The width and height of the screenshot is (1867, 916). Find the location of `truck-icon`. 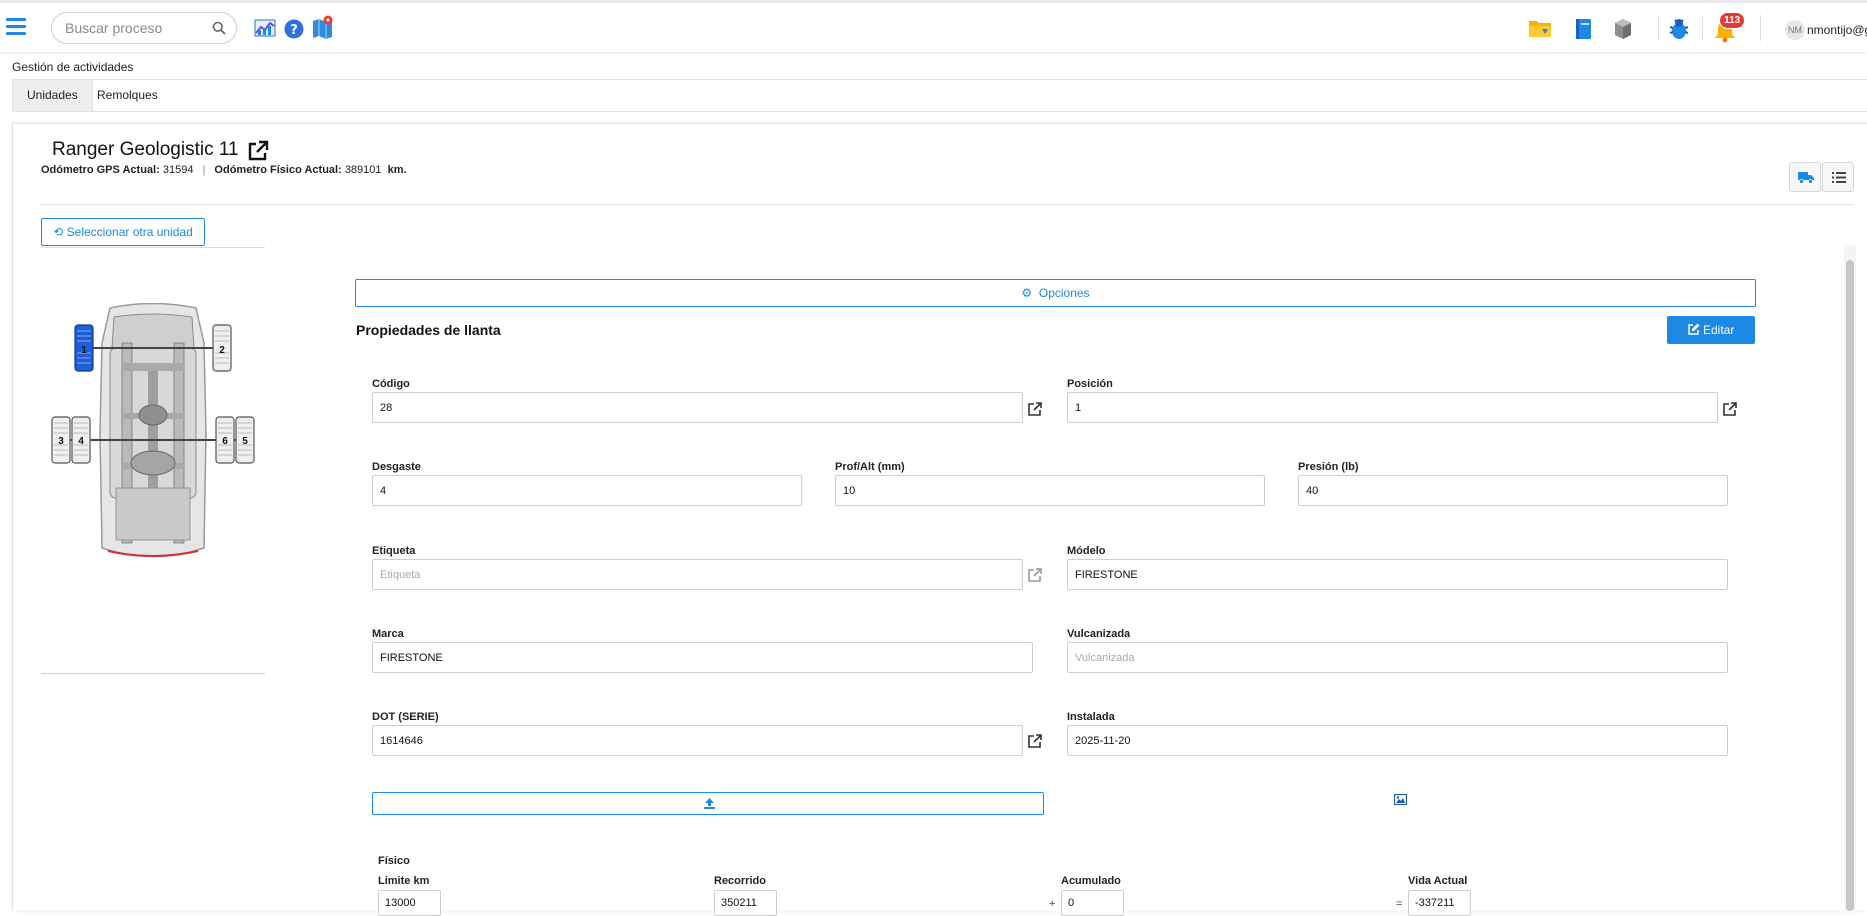

truck-icon is located at coordinates (1806, 178).